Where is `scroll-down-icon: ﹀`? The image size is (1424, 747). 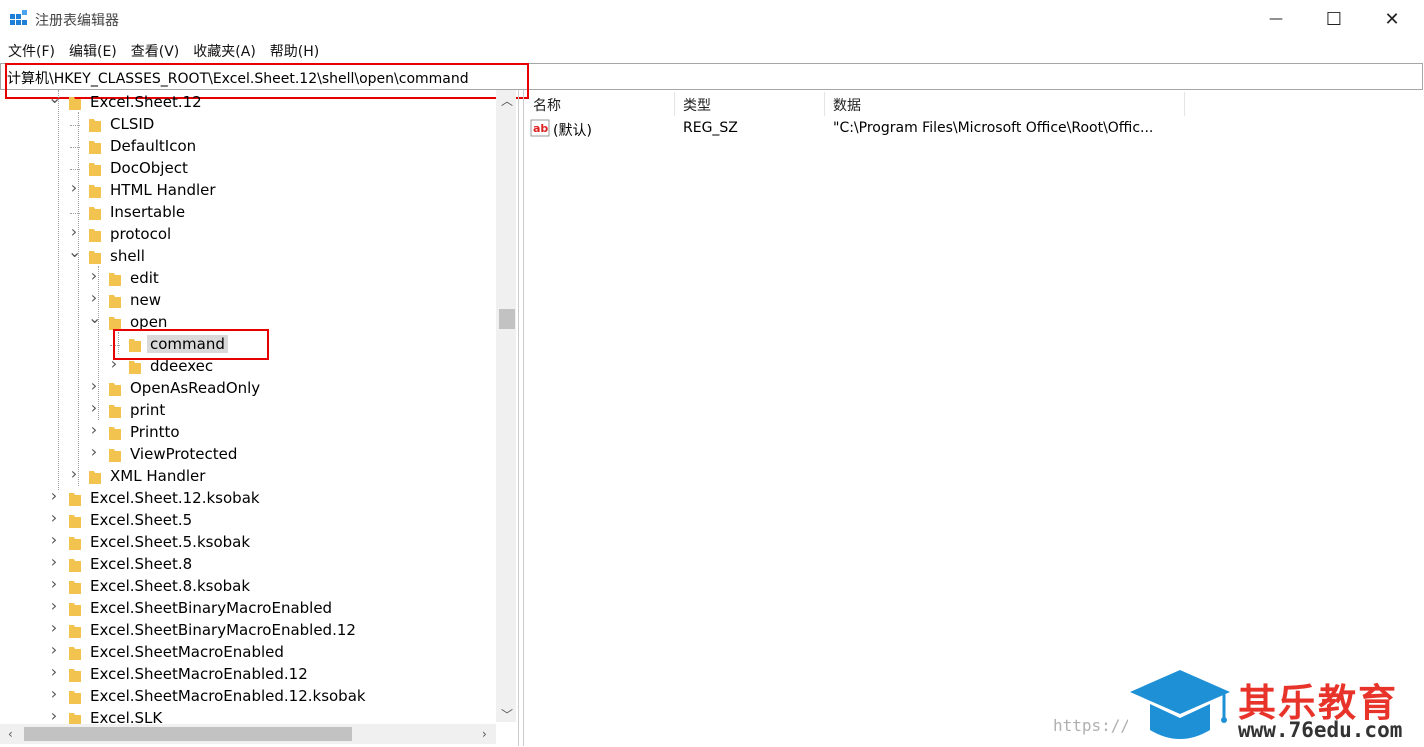
scroll-down-icon: ﹀ is located at coordinates (507, 714).